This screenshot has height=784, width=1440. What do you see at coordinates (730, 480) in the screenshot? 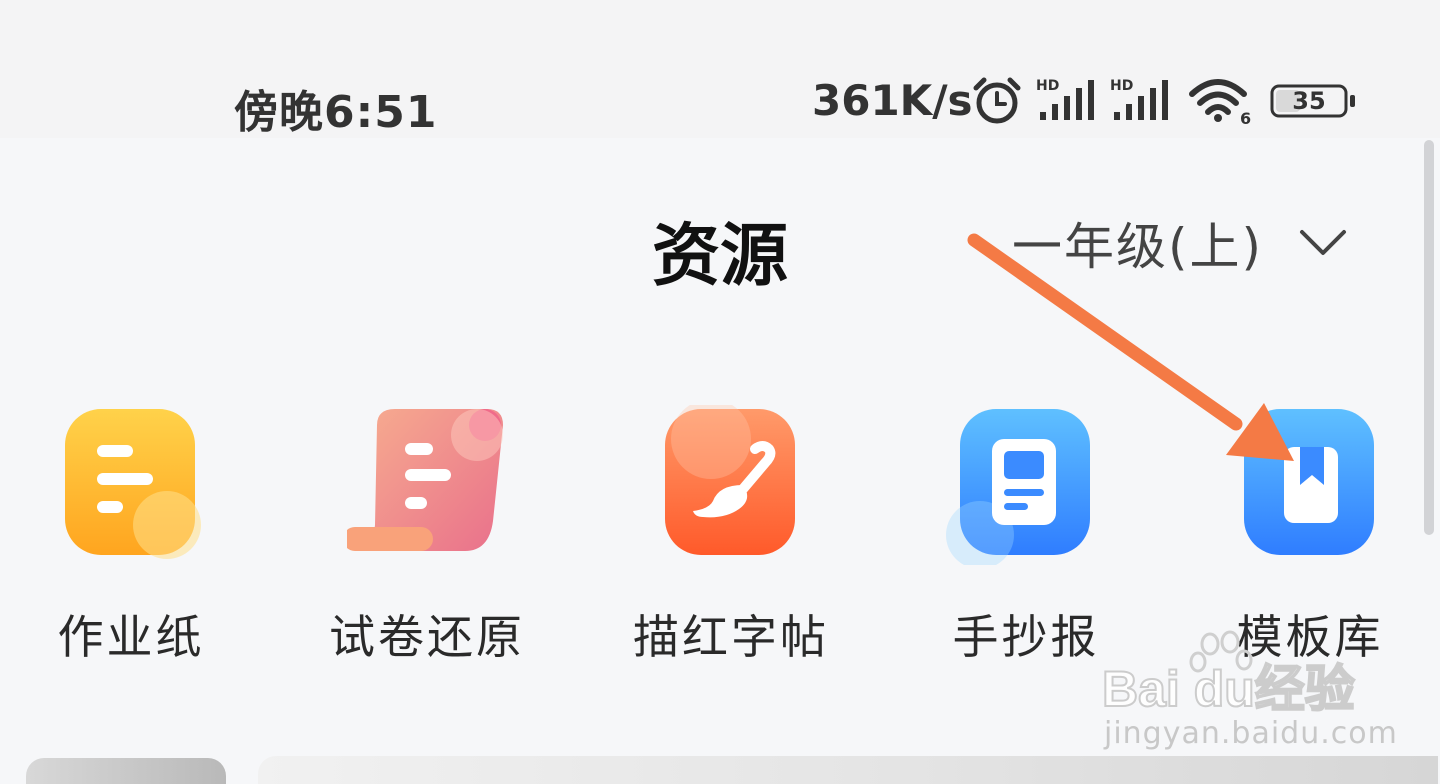
I see `brush-icon` at bounding box center [730, 480].